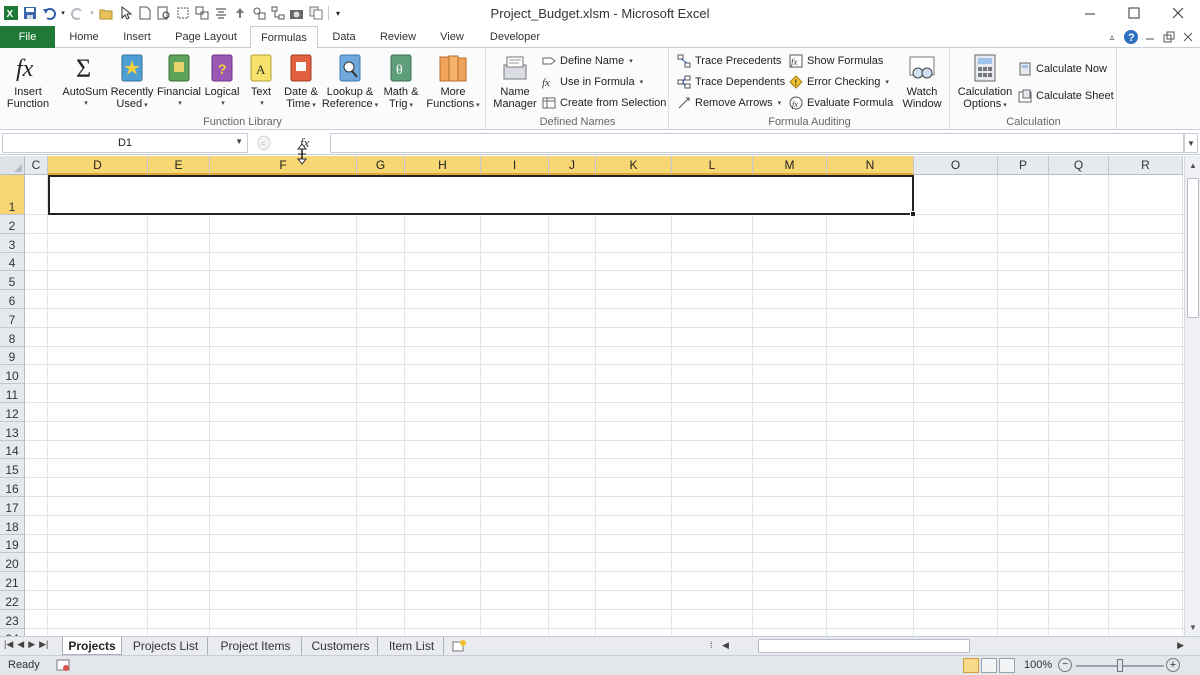 The image size is (1200, 675). Describe the element at coordinates (92, 646) in the screenshot. I see `sheet-tab-projects: Projects` at that location.